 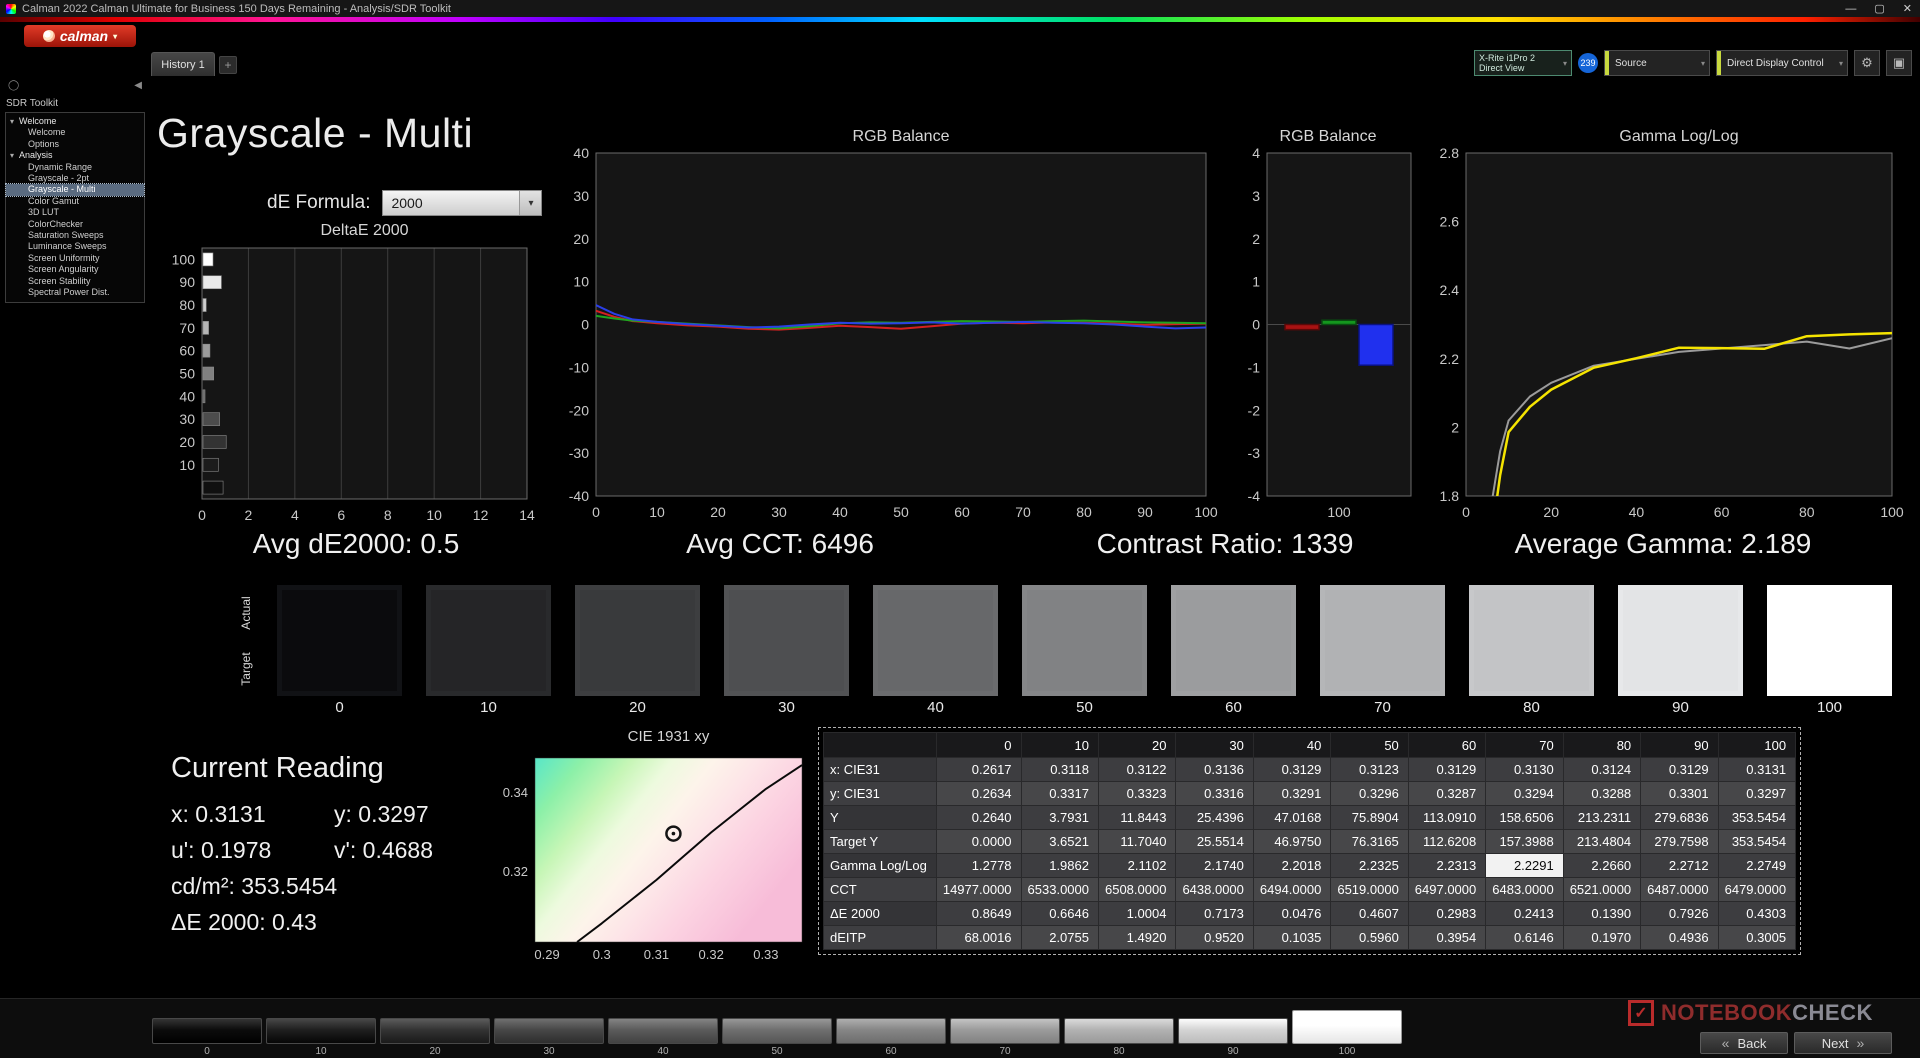 What do you see at coordinates (1744, 1043) in the screenshot?
I see `back-button: « Back` at bounding box center [1744, 1043].